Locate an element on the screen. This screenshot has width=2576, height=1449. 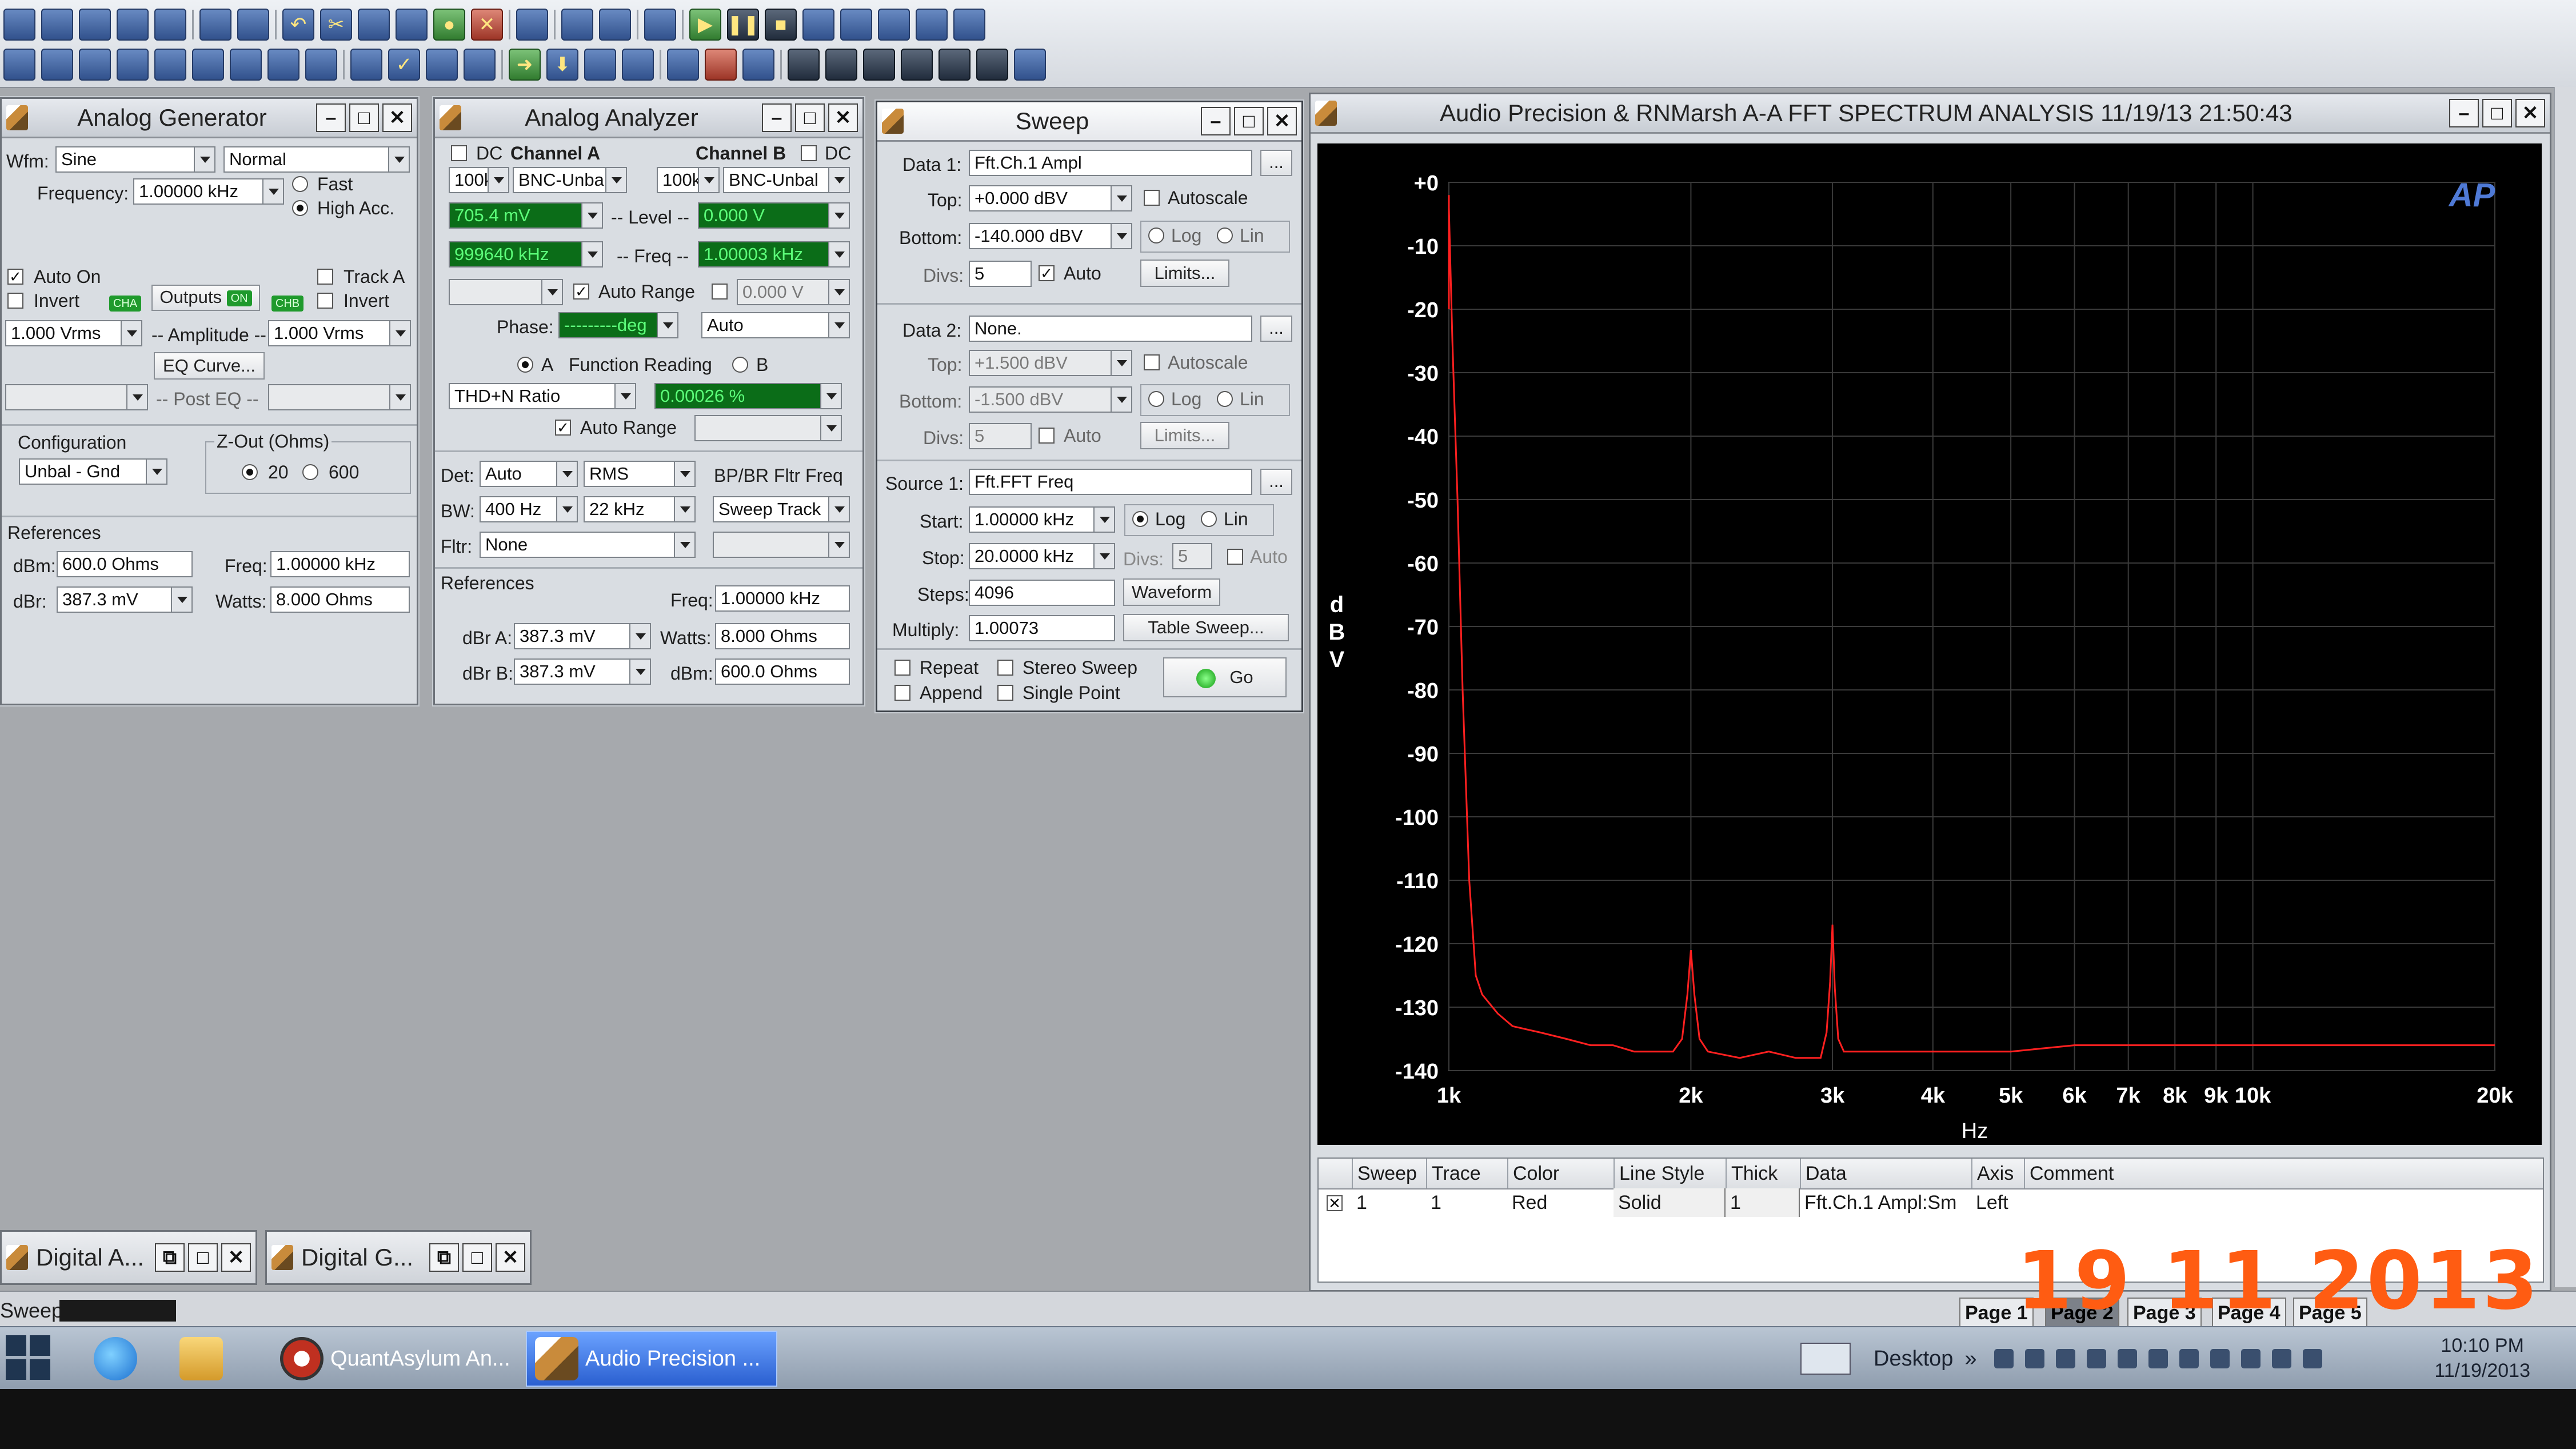
legend-cell is located at coordinates (2192, 1202).